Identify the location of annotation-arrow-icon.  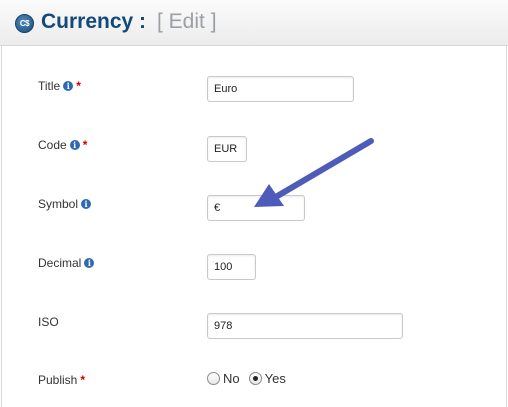
(314, 172).